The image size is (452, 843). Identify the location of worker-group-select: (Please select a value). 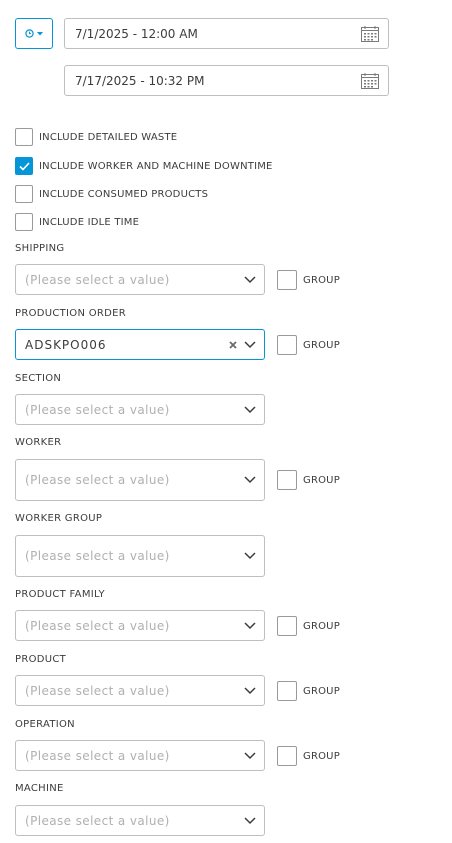
(140, 556).